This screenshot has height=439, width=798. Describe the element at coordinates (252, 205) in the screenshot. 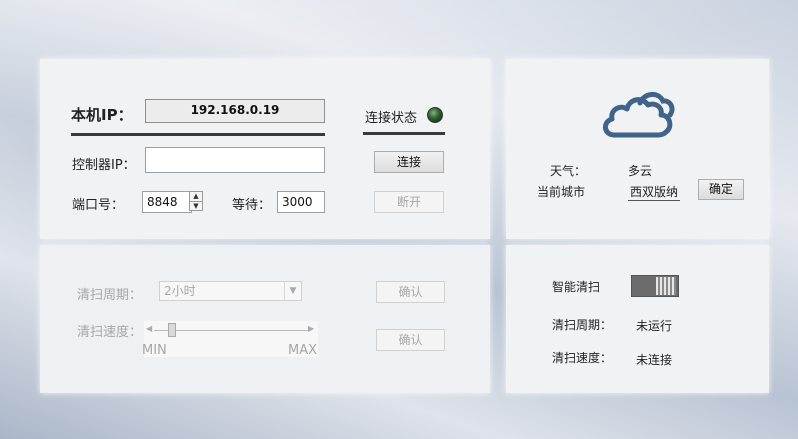

I see `wait-label: 等待：` at that location.